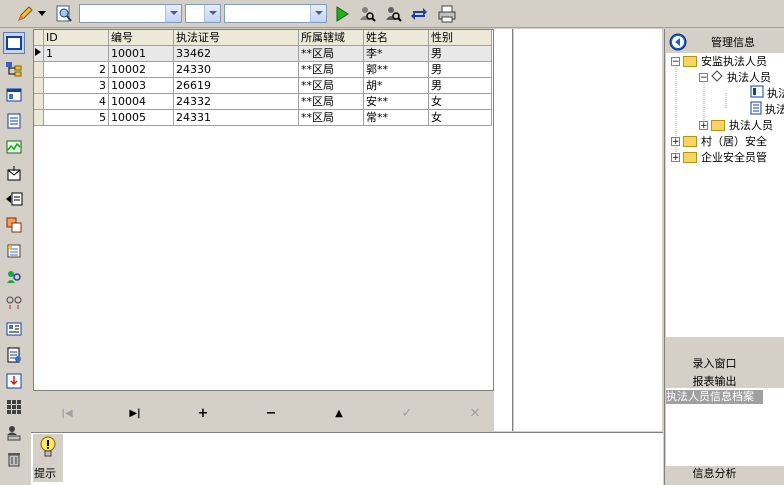 The width and height of the screenshot is (784, 485). I want to click on cell-cert: 26619, so click(236, 85).